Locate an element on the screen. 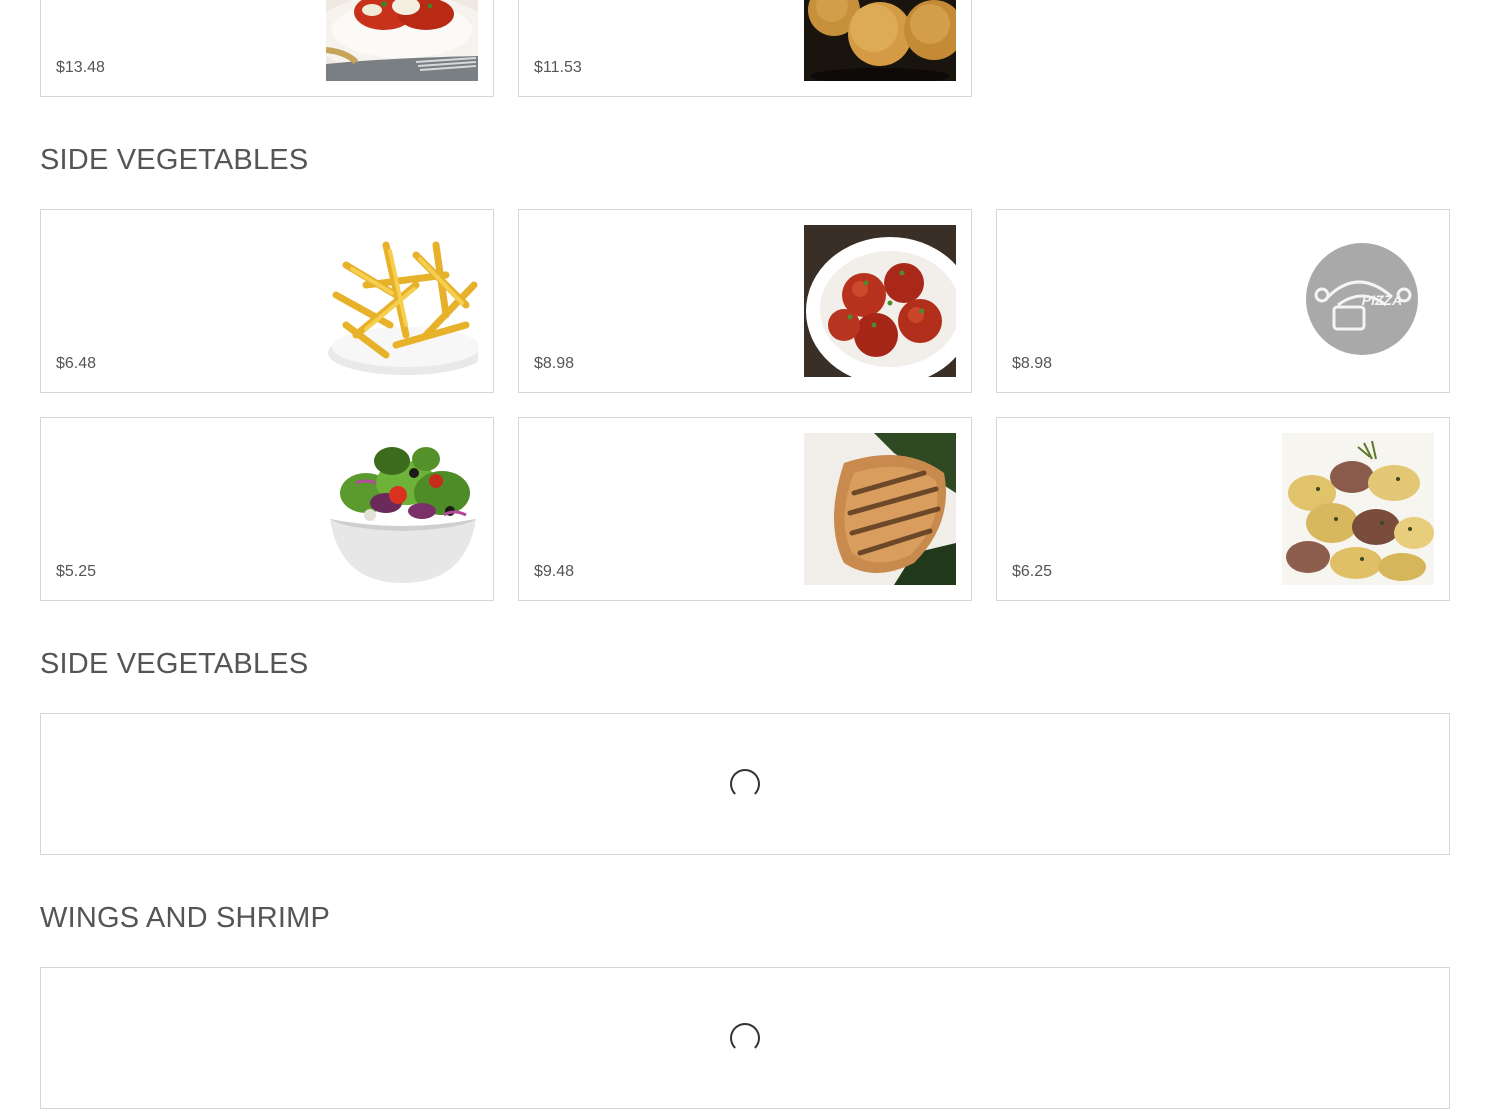 This screenshot has height=1115, width=1490. menu-item-card: $6.48 is located at coordinates (267, 301).